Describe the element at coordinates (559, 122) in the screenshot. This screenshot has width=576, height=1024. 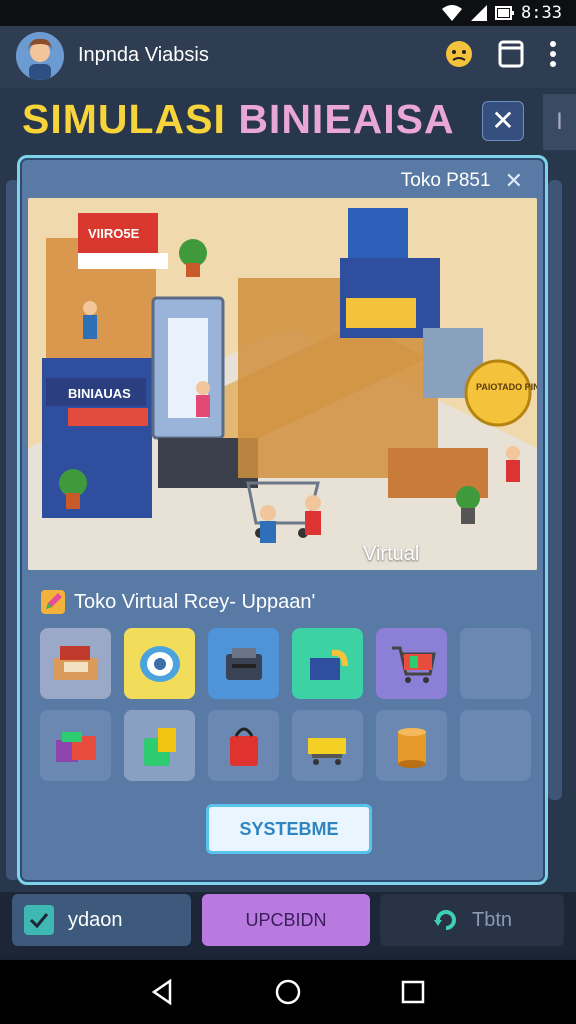
I see `side-tab: I` at that location.